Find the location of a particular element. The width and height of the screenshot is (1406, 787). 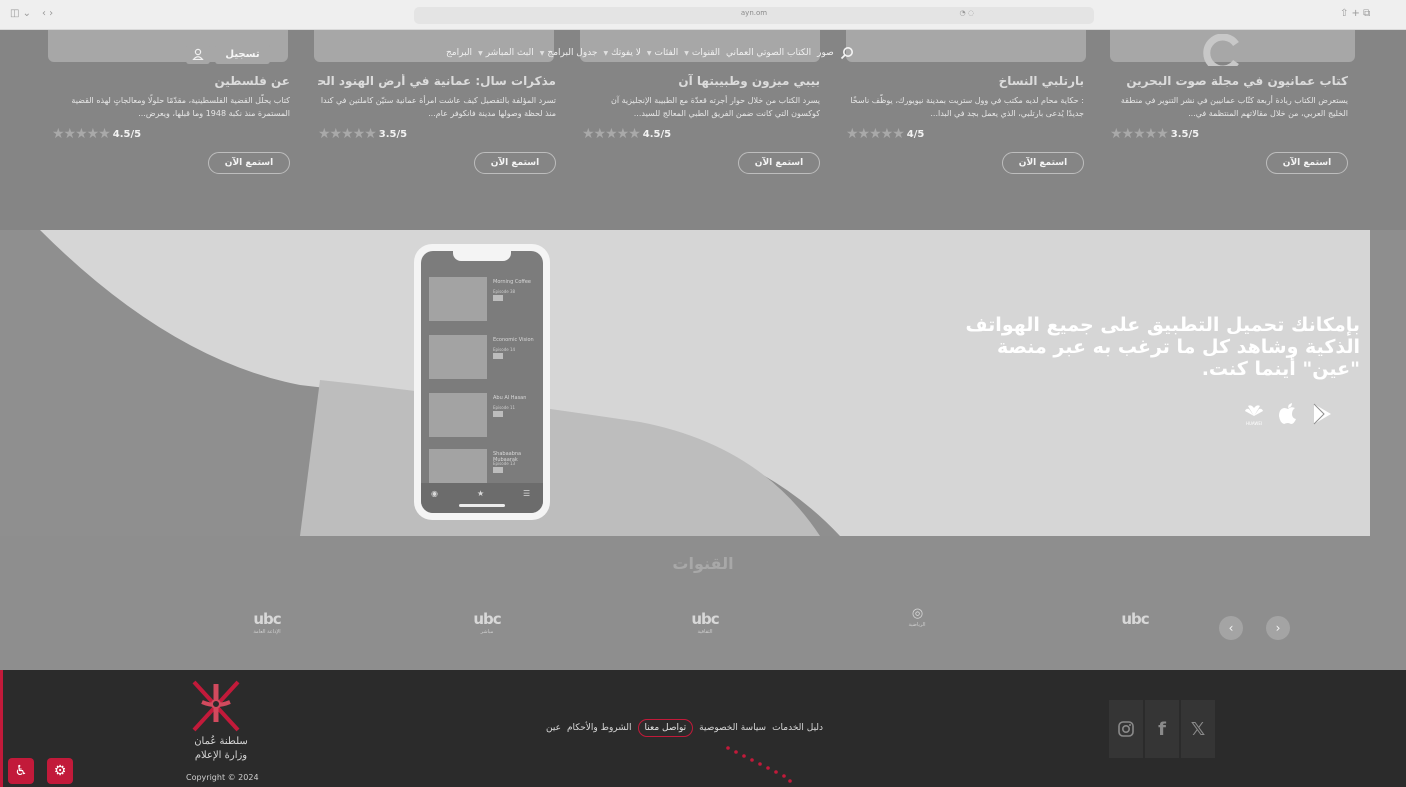

phone-list-item: Abu Al Hasan Episode 11 is located at coordinates (483, 415).